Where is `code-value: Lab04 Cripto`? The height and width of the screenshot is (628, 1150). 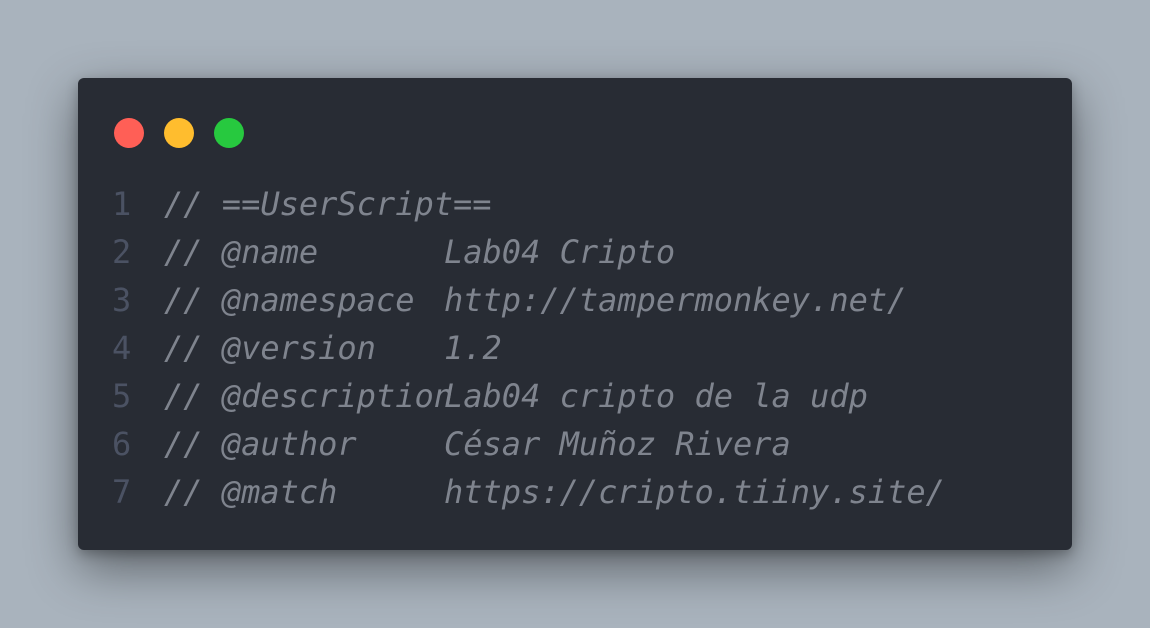
code-value: Lab04 Cripto is located at coordinates (560, 252).